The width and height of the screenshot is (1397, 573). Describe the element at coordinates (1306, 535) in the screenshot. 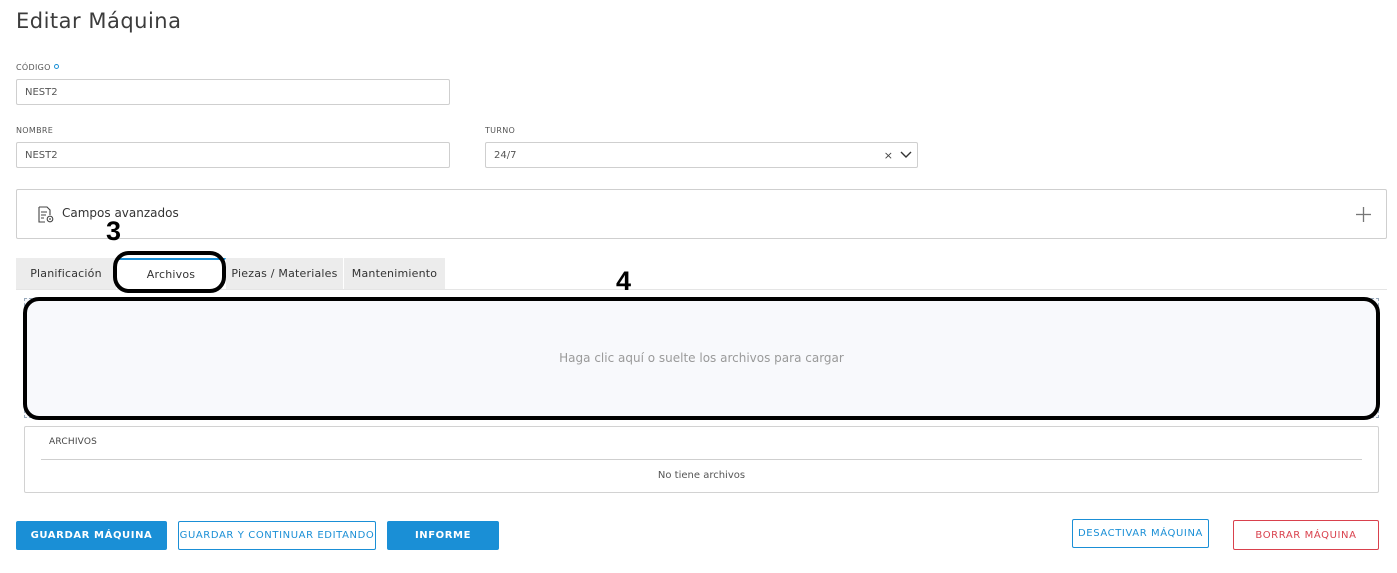

I see `delete-button: BORRAR MÁQUINA` at that location.